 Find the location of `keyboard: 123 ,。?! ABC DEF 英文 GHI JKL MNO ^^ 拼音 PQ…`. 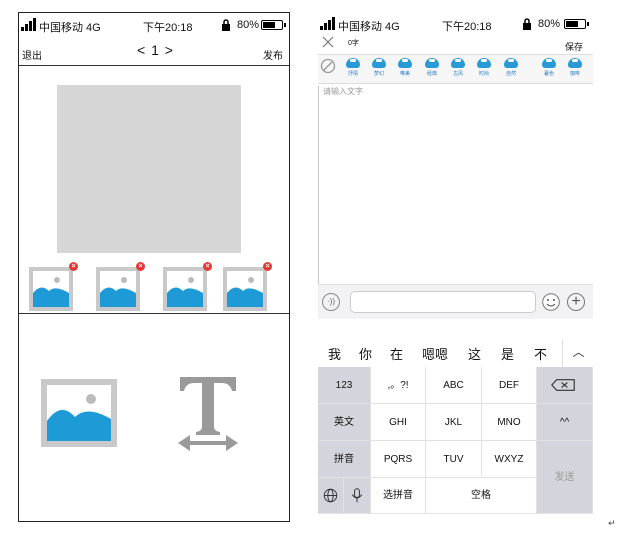

keyboard: 123 ,。?! ABC DEF 英文 GHI JKL MNO ^^ 拼音 PQ… is located at coordinates (455, 440).